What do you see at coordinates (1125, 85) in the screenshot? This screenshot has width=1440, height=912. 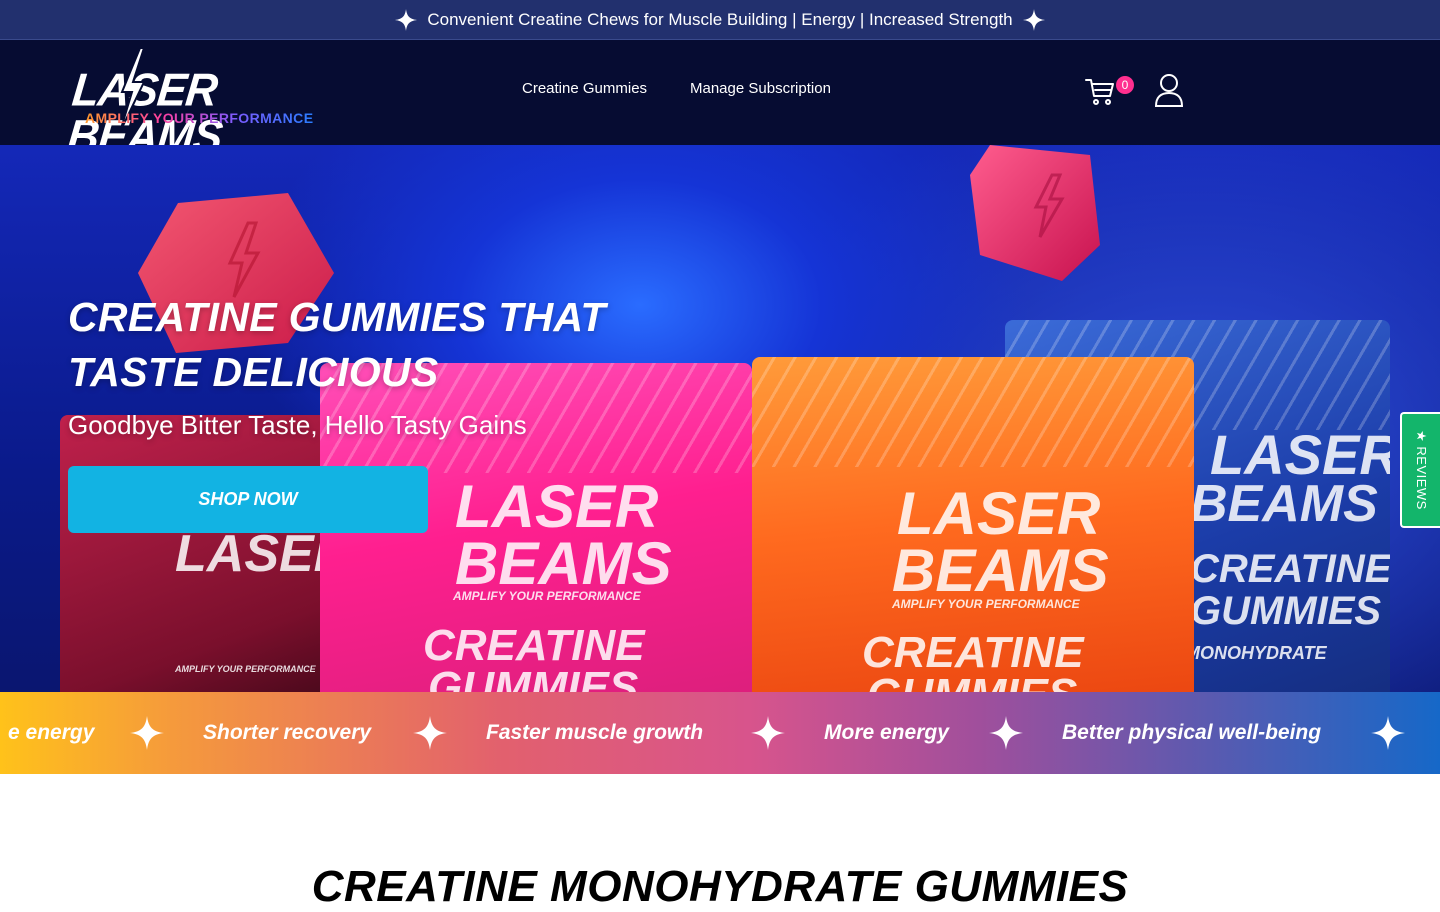 I see `cart-count-badge: 0` at bounding box center [1125, 85].